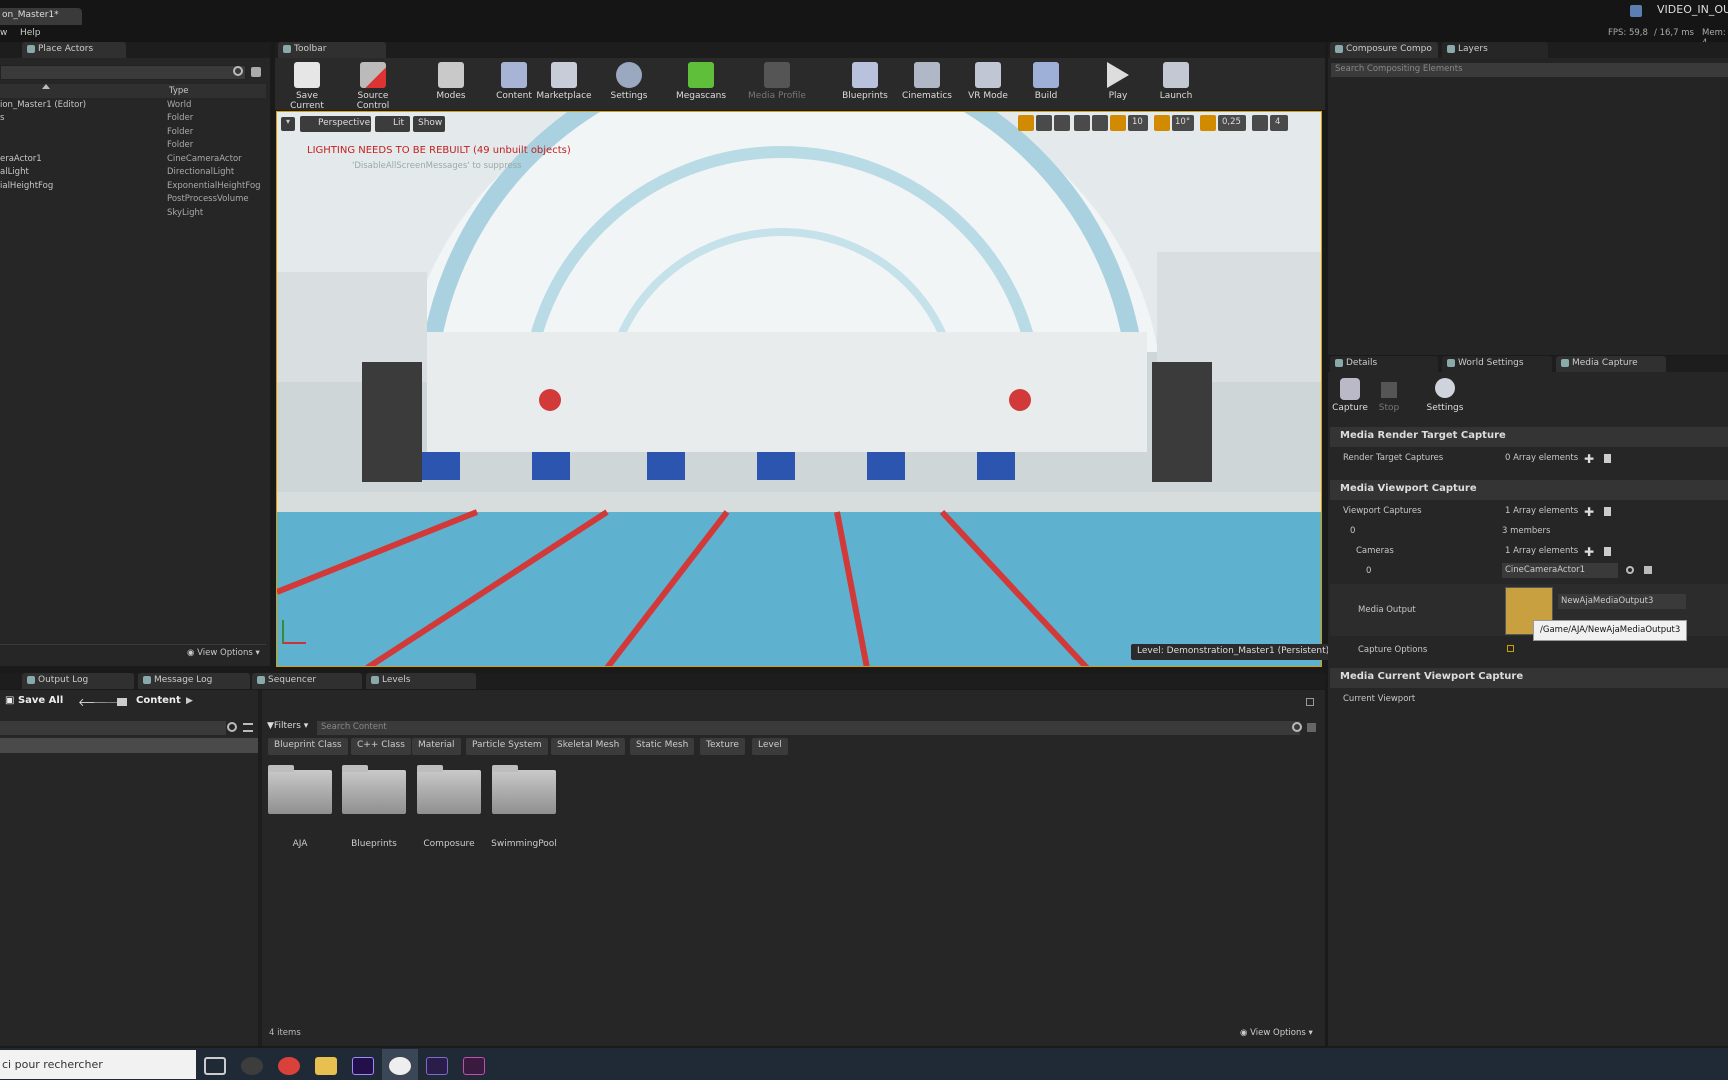 This screenshot has height=1080, width=1728. Describe the element at coordinates (1044, 123) in the screenshot. I see `rotate-icon` at that location.